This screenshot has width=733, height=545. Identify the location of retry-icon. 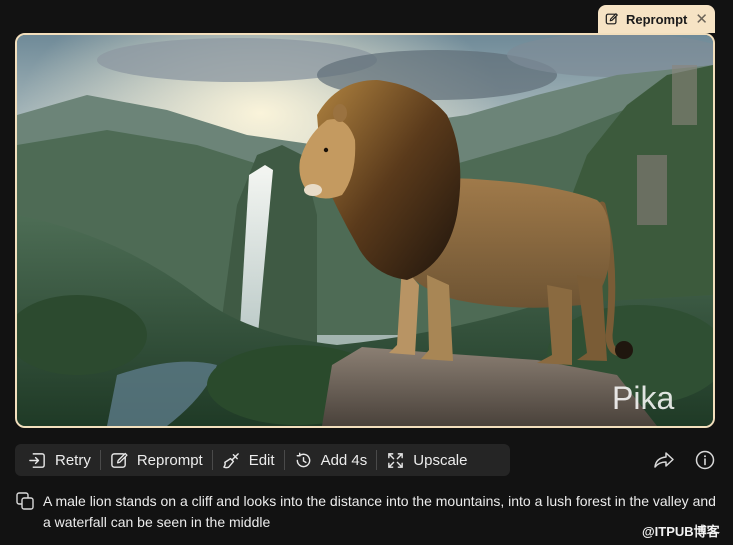
(37, 460).